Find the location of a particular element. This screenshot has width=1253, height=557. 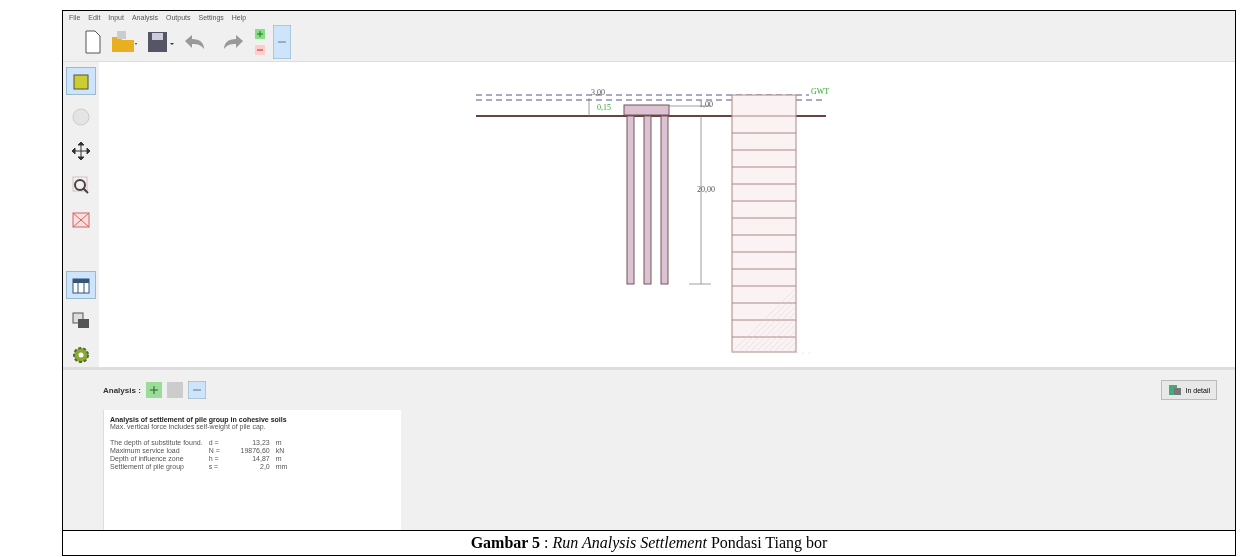

pile-cap is located at coordinates (646, 110).